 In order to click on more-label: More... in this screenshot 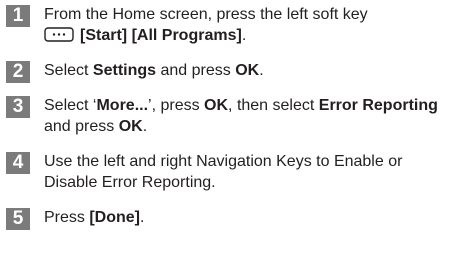, I will do `click(122, 105)`.